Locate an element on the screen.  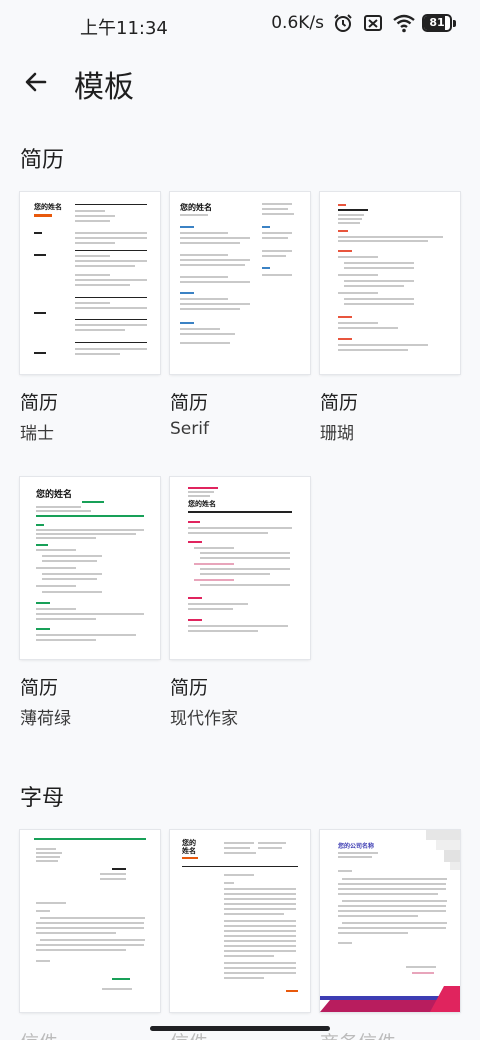
no-sim-icon is located at coordinates (373, 23).